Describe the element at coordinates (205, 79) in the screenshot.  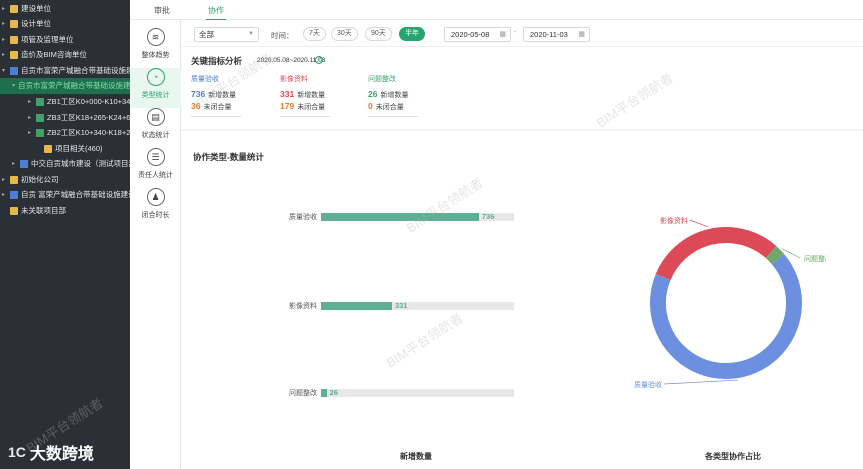
I see `metric-group-title: 质量验收` at that location.